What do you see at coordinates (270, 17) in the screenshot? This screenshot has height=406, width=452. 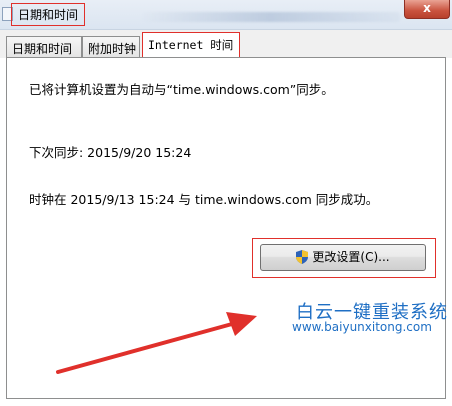 I see `blurred-background-text` at bounding box center [270, 17].